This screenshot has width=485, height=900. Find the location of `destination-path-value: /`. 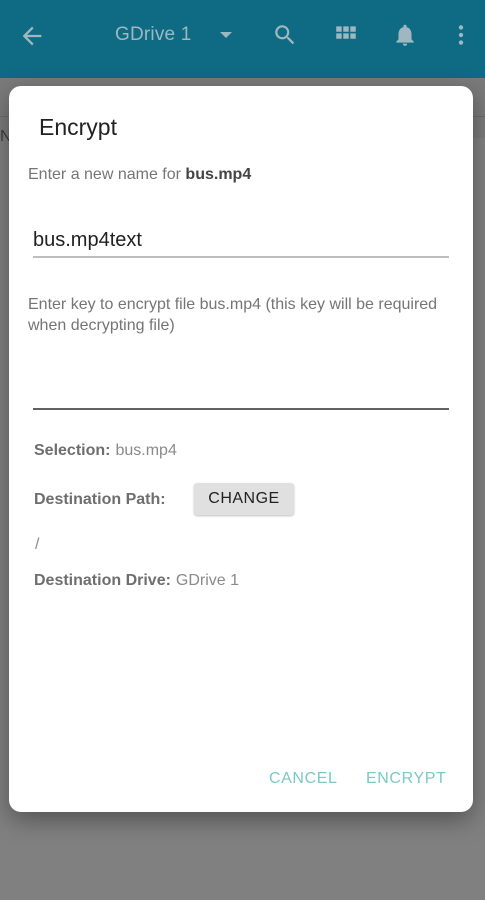

destination-path-value: / is located at coordinates (37, 544).